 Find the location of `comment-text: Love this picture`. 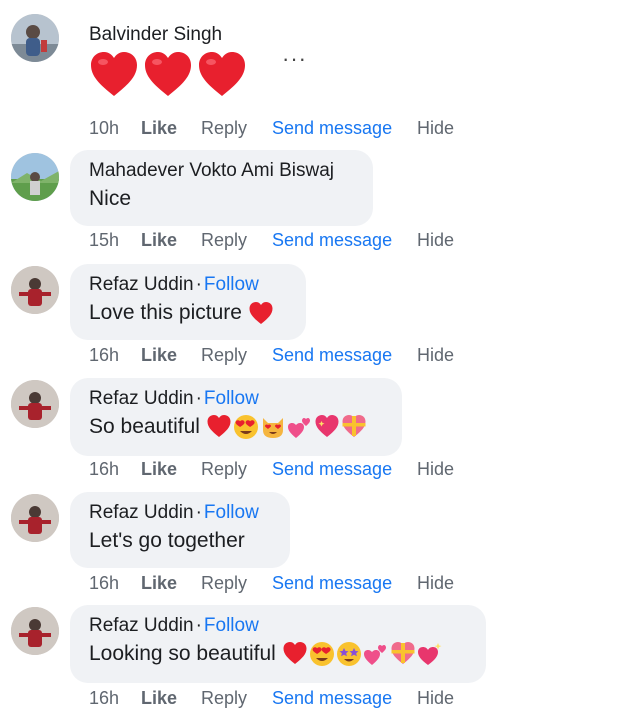

comment-text: Love this picture is located at coordinates (188, 313).